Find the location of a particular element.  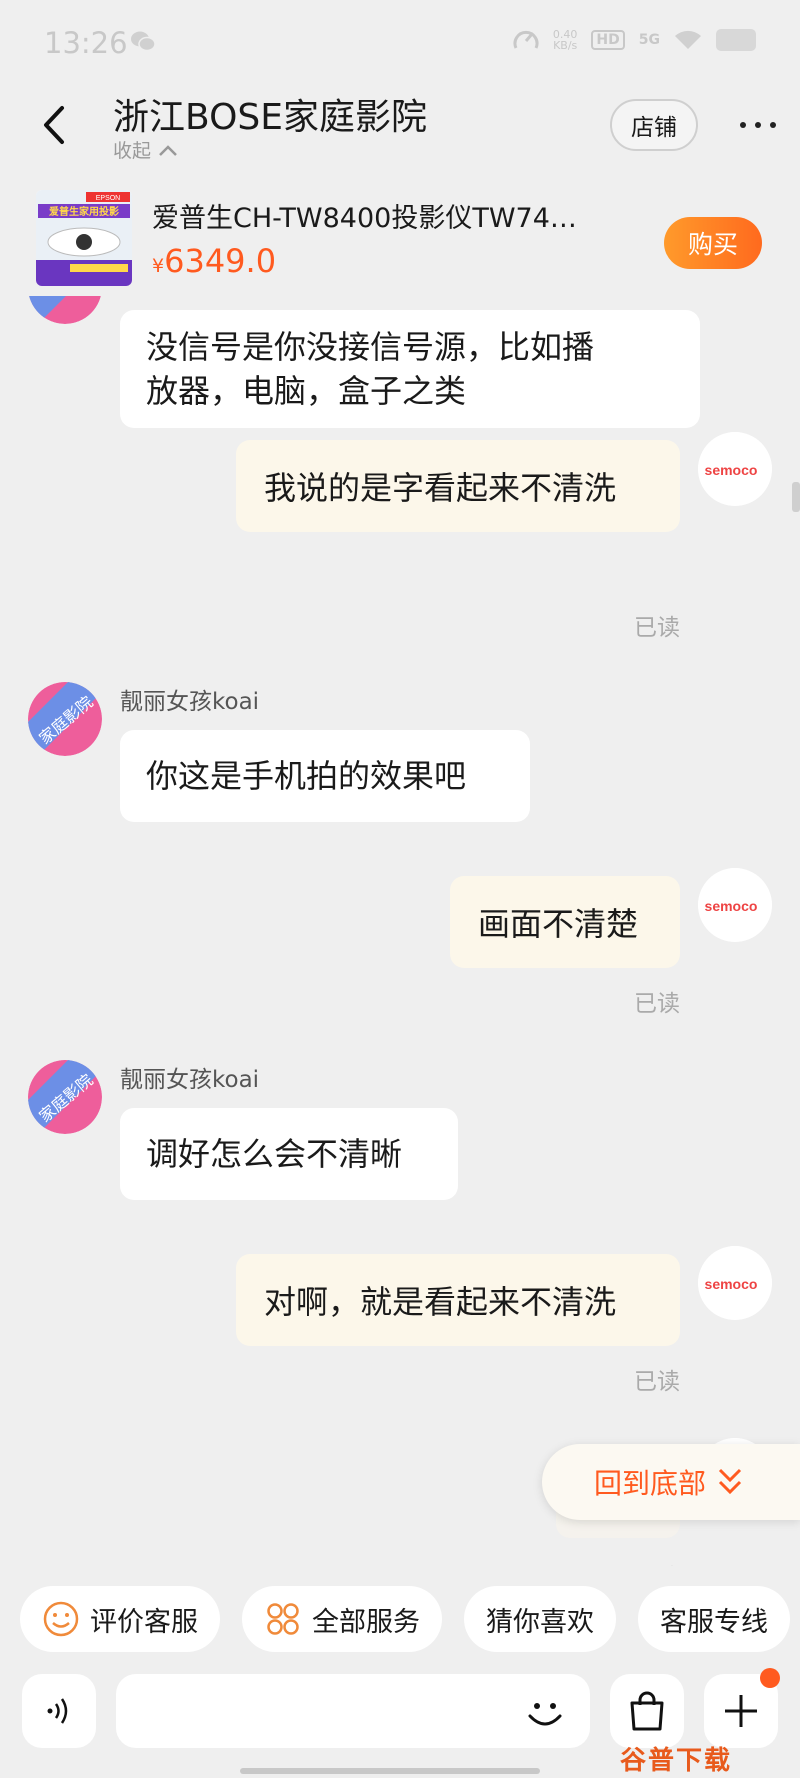

message-input is located at coordinates (353, 1711).